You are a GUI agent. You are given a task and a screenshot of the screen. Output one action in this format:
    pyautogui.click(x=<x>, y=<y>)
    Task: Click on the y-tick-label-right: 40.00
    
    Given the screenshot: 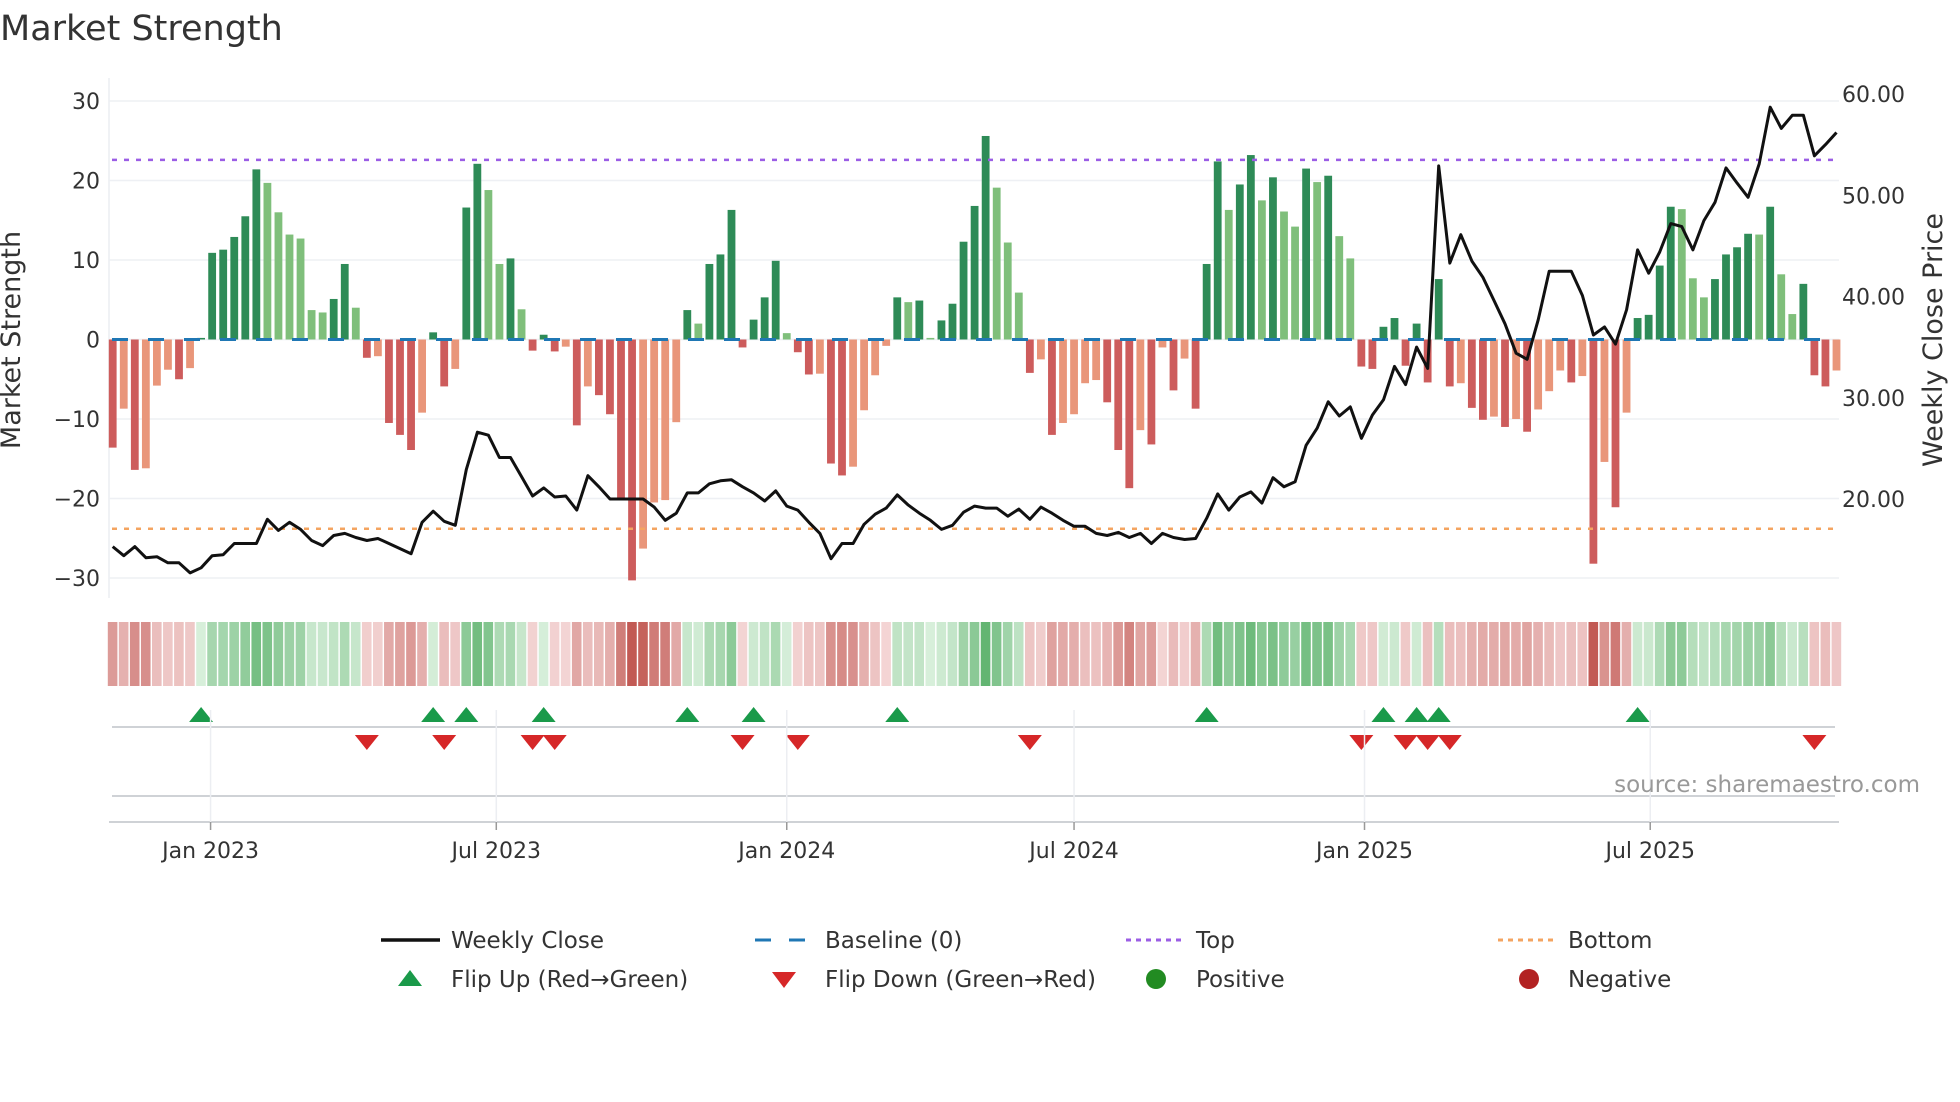 What is the action you would take?
    pyautogui.click(x=1873, y=298)
    